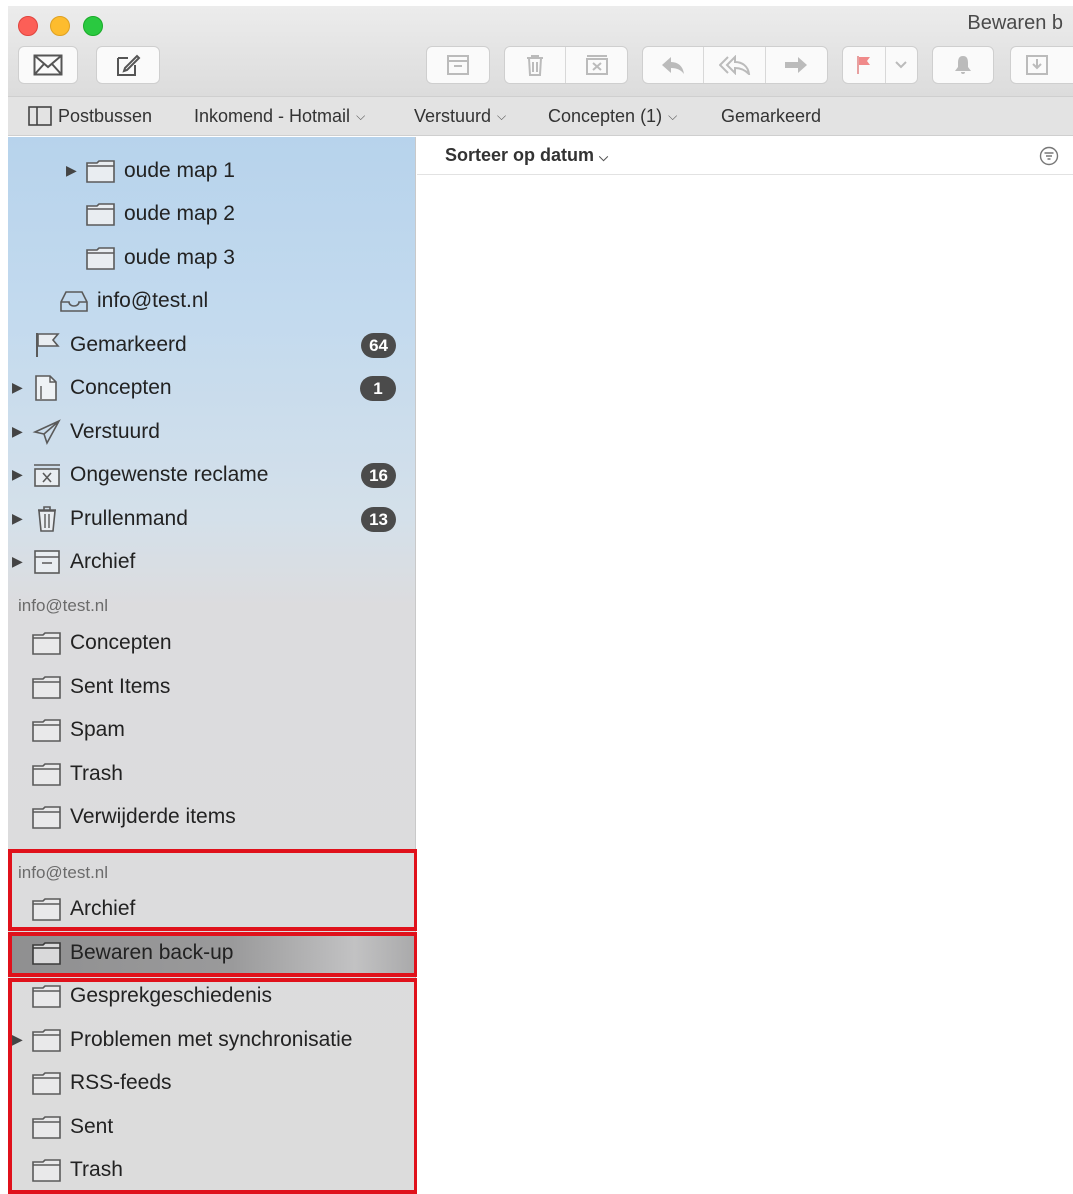  I want to click on sidebar-icon, so click(40, 116).